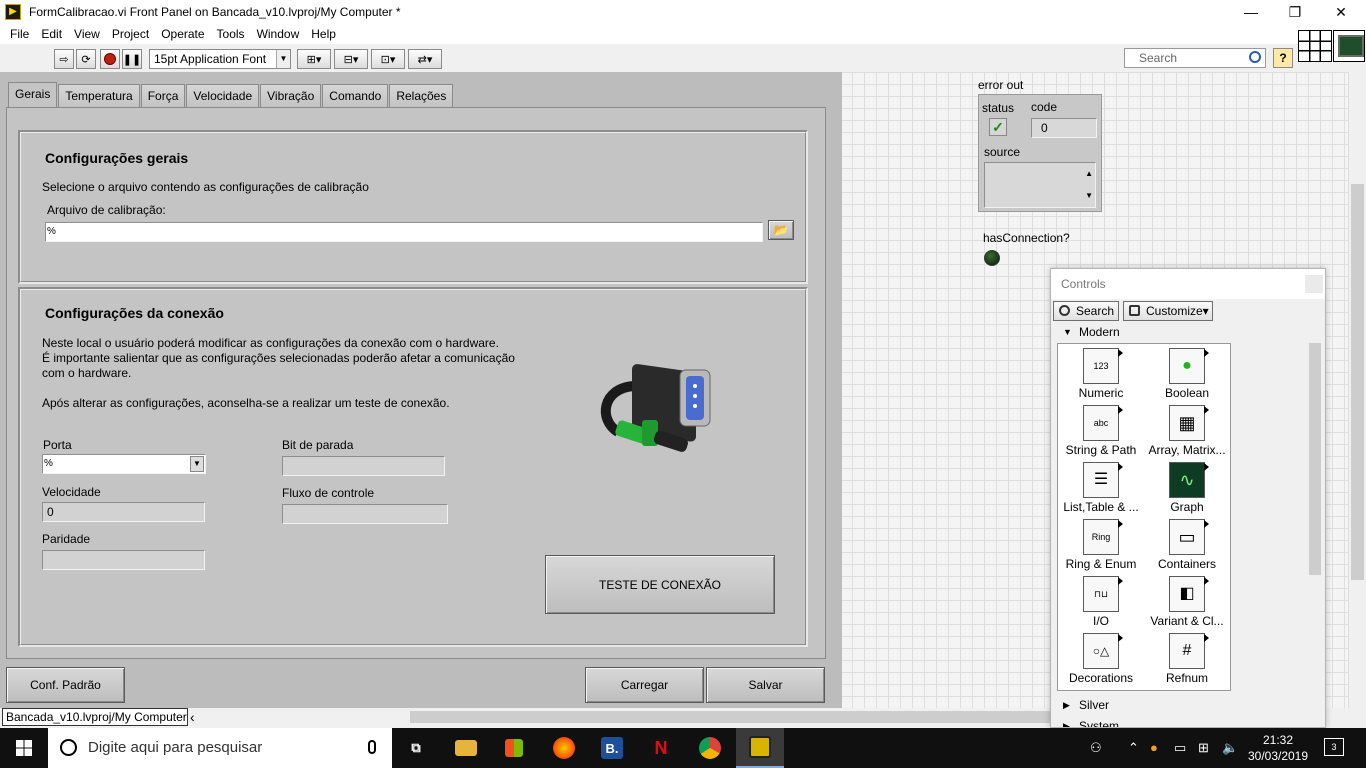 The width and height of the screenshot is (1366, 768). What do you see at coordinates (291, 96) in the screenshot?
I see `tab-vibracao: Vibração` at bounding box center [291, 96].